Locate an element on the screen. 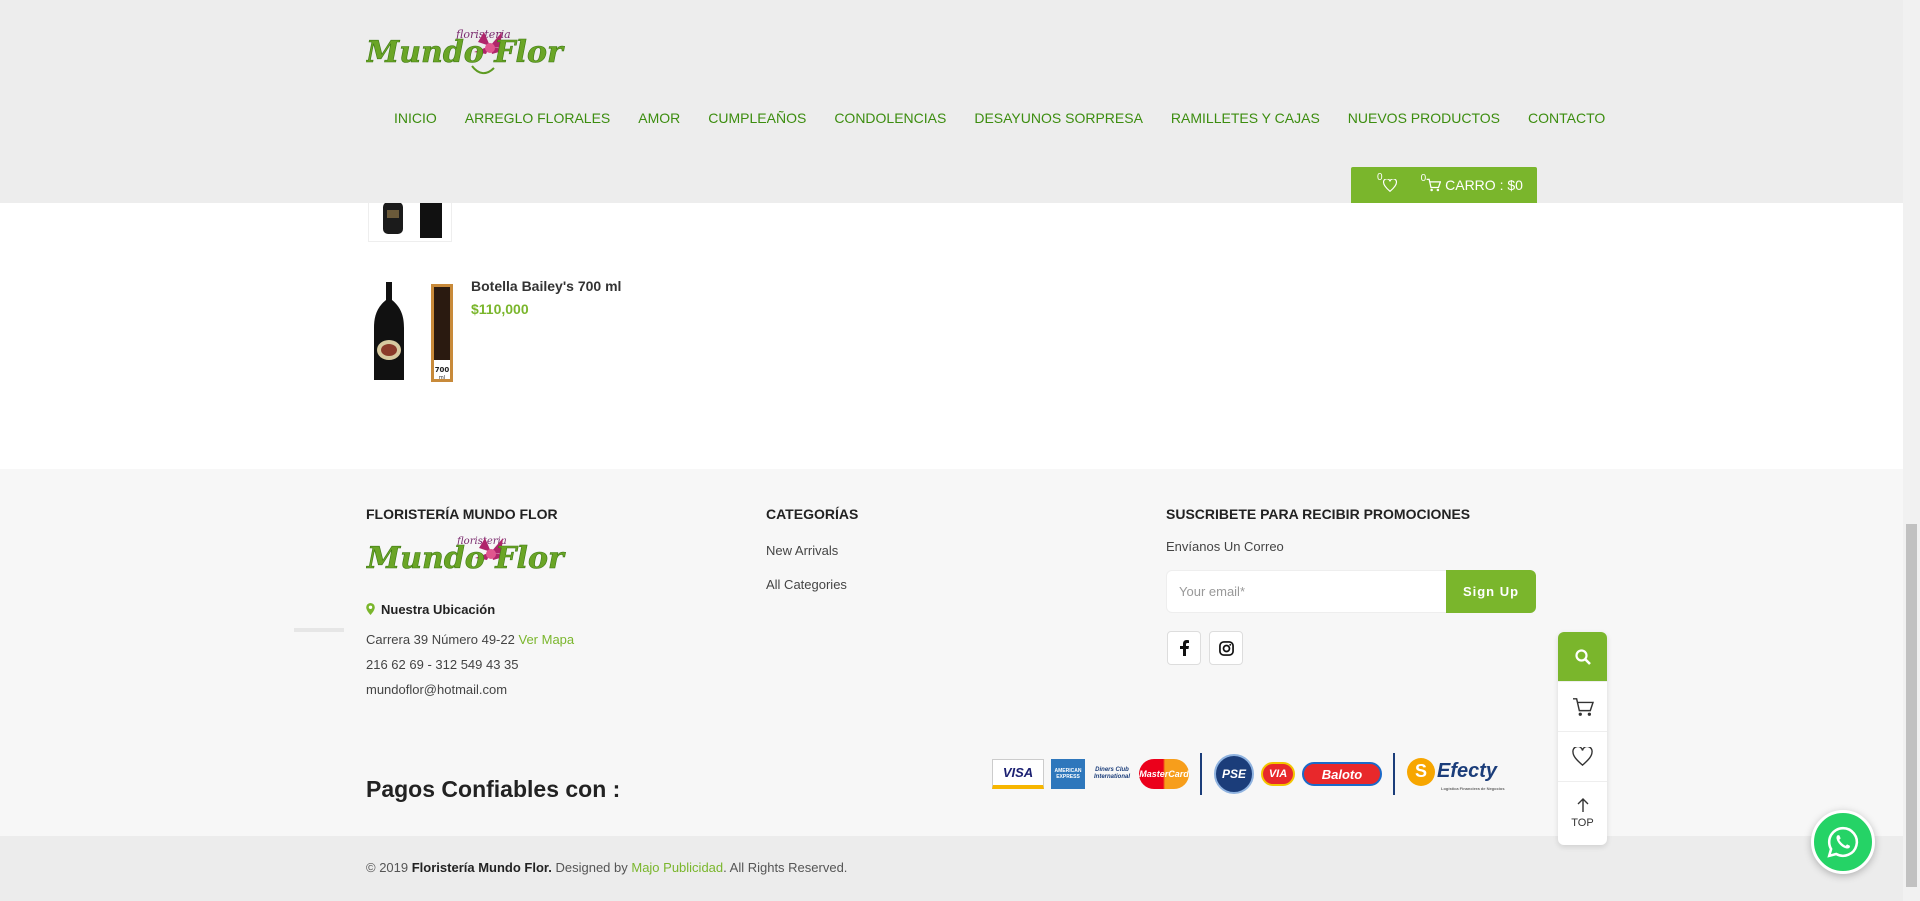 The width and height of the screenshot is (1920, 901). location-heading: Nuestra Ubicación is located at coordinates (430, 609).